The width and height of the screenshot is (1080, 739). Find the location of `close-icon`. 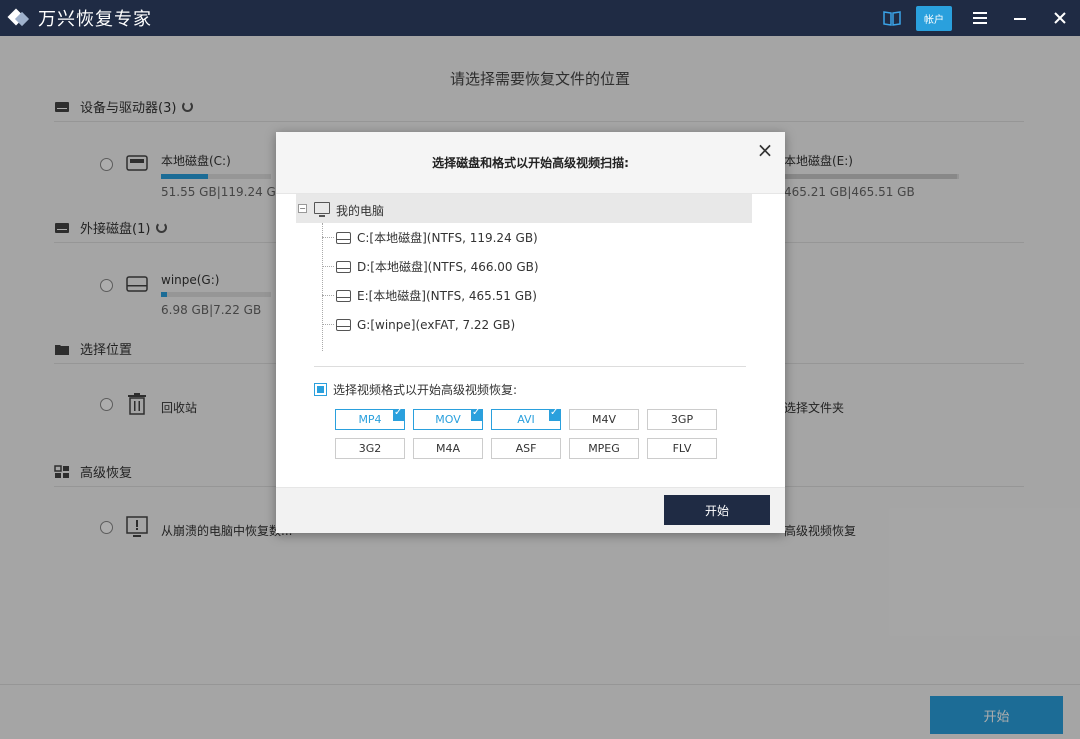

close-icon is located at coordinates (1060, 18).